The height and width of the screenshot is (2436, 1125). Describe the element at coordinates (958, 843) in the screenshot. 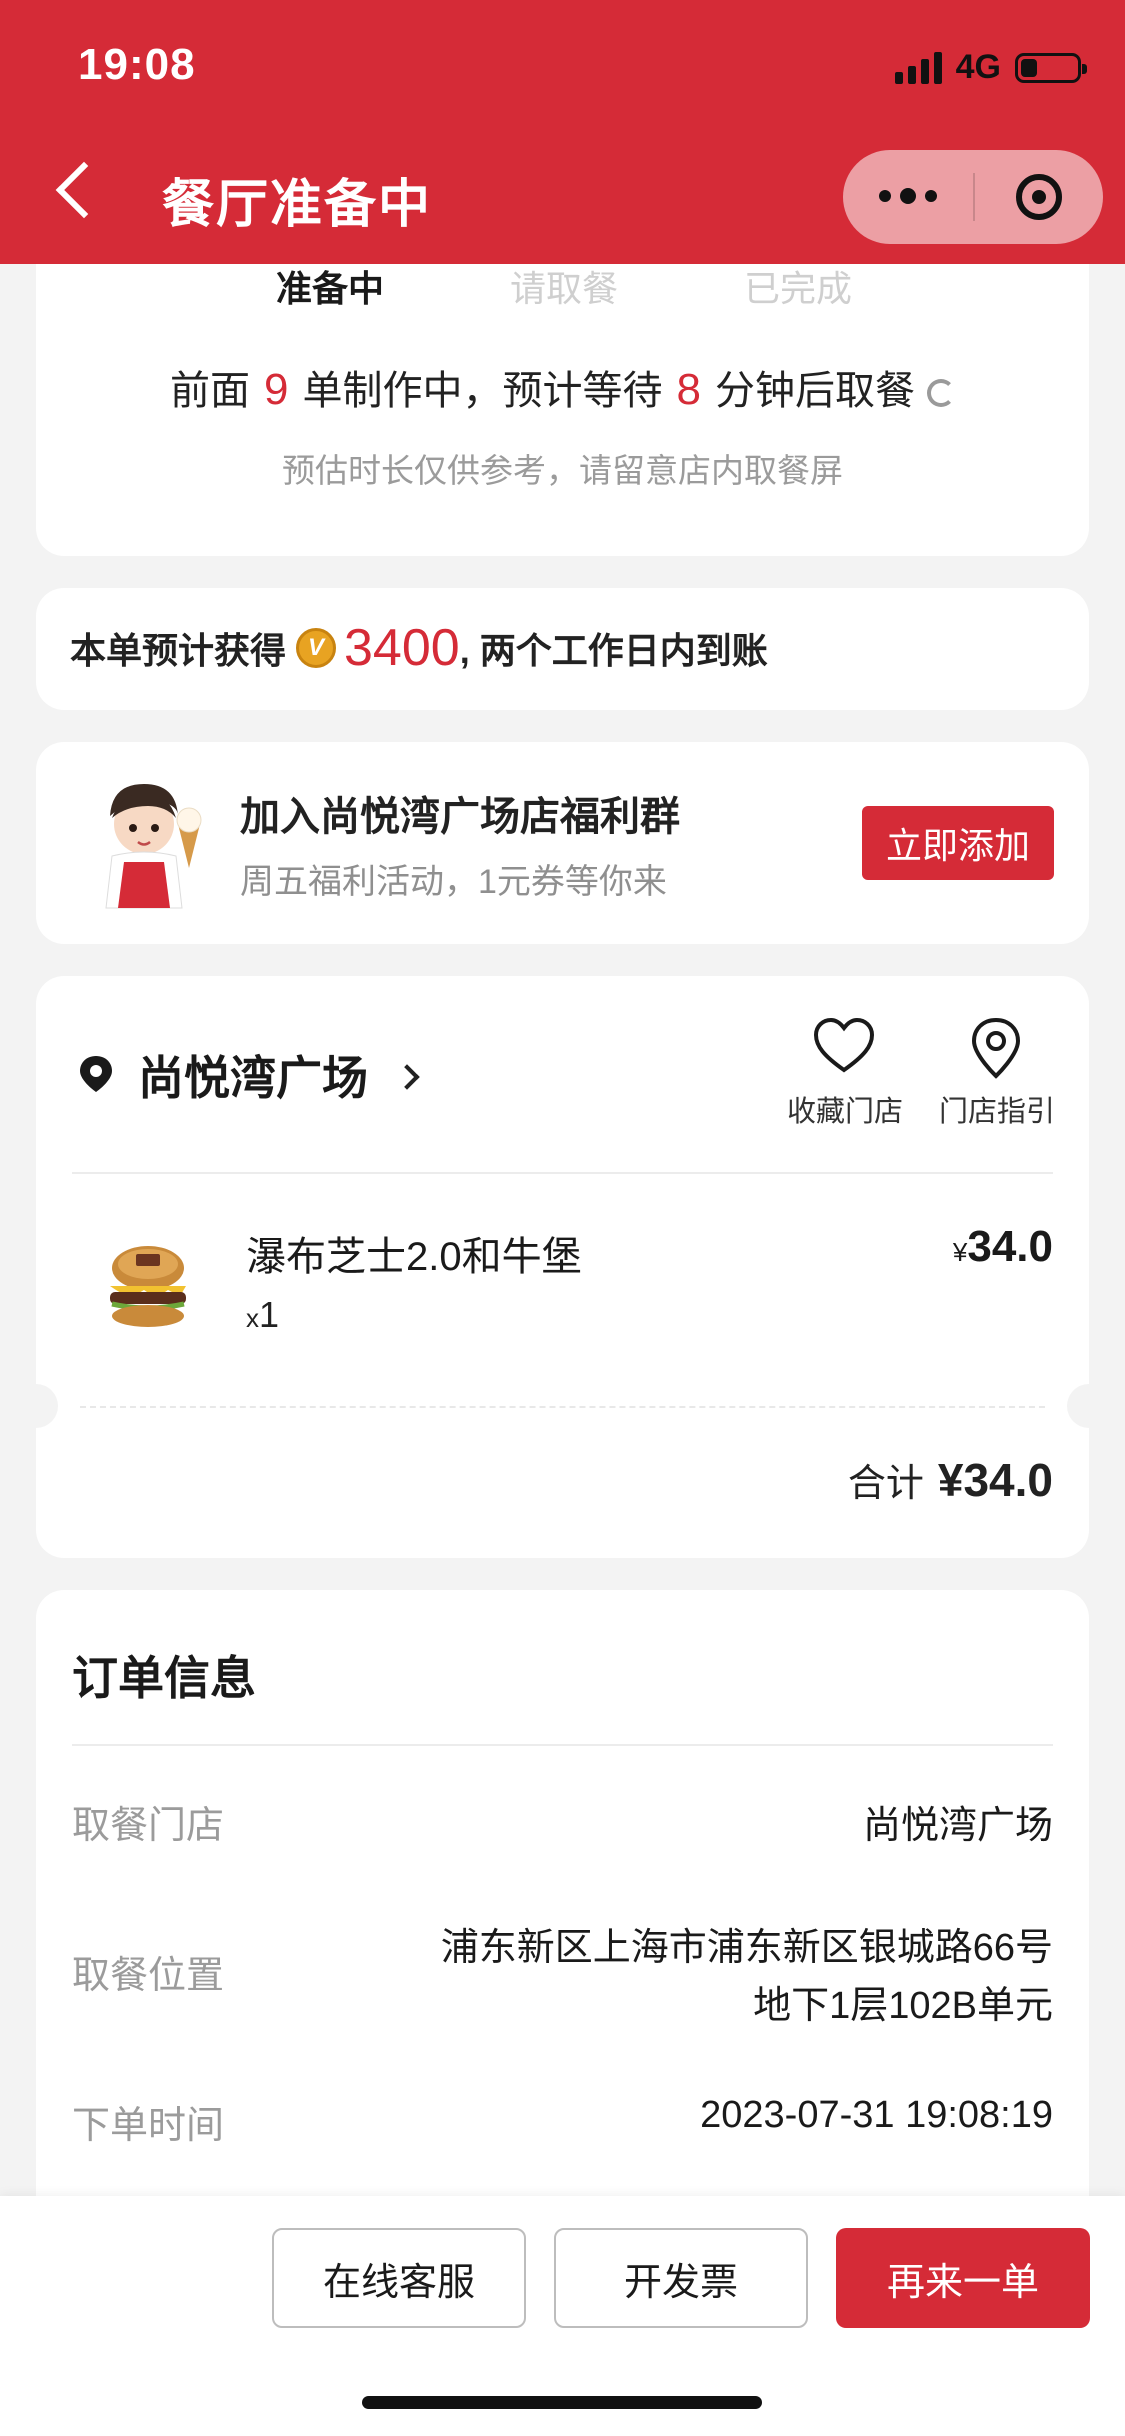

I see `join-group-button: 立即添加` at that location.